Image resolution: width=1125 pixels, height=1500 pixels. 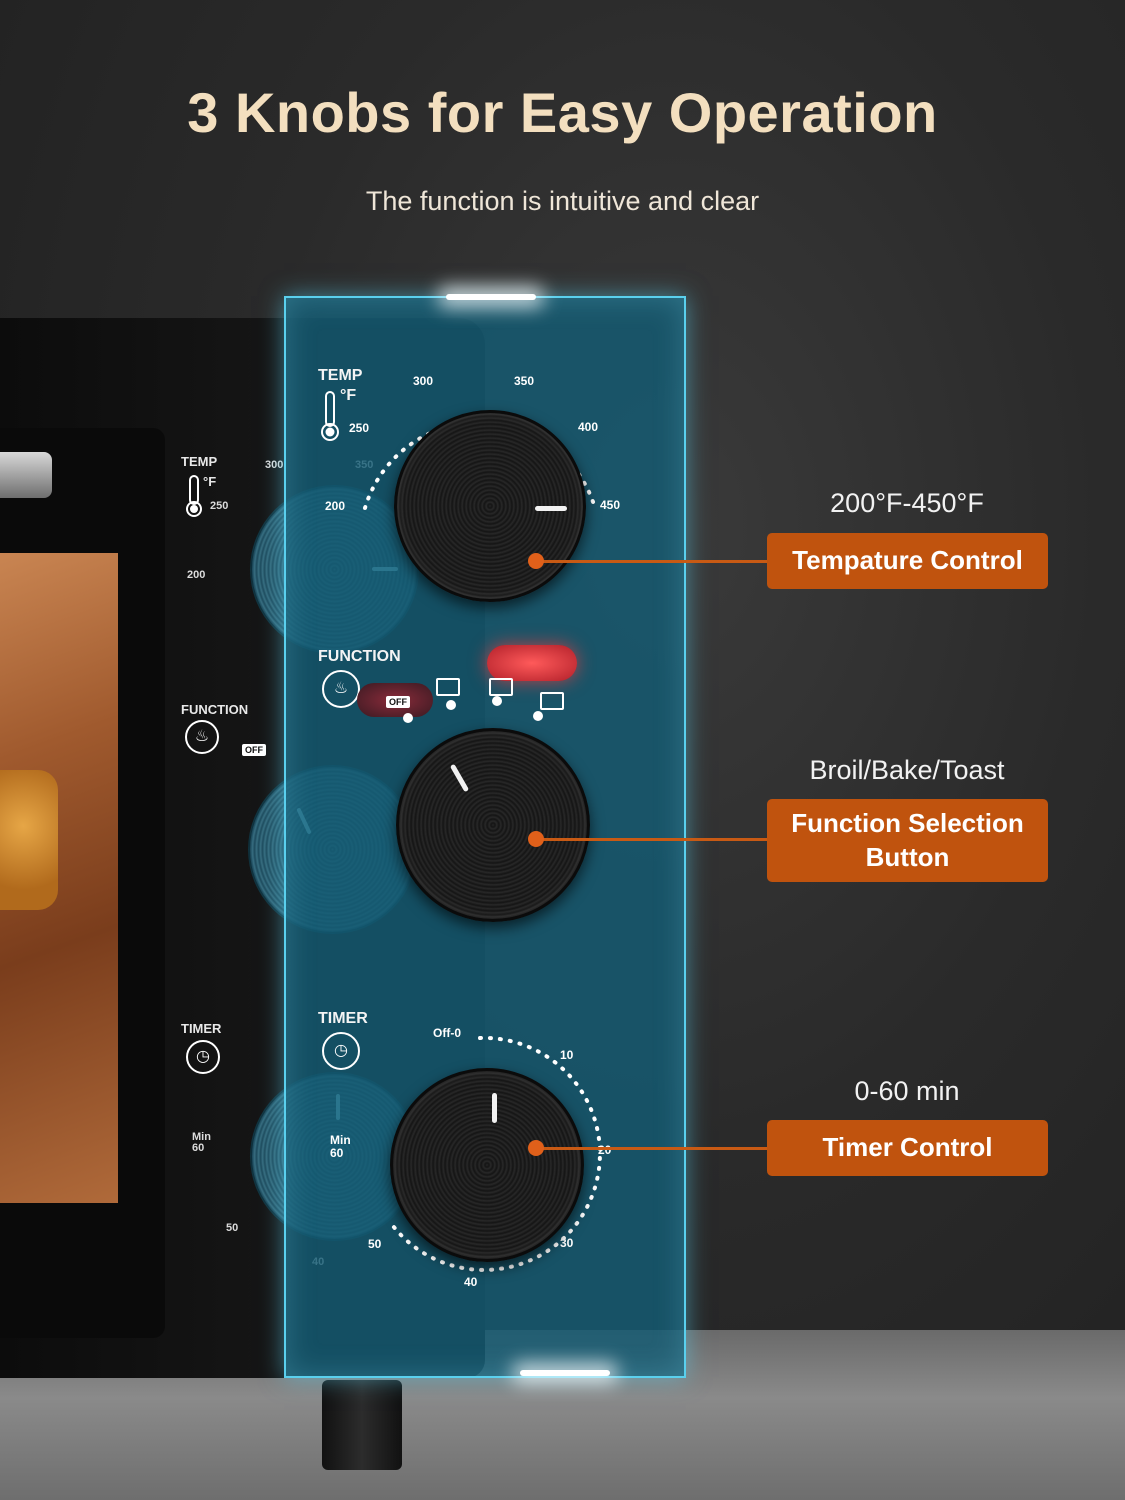 I want to click on door-handle, so click(x=26, y=475).